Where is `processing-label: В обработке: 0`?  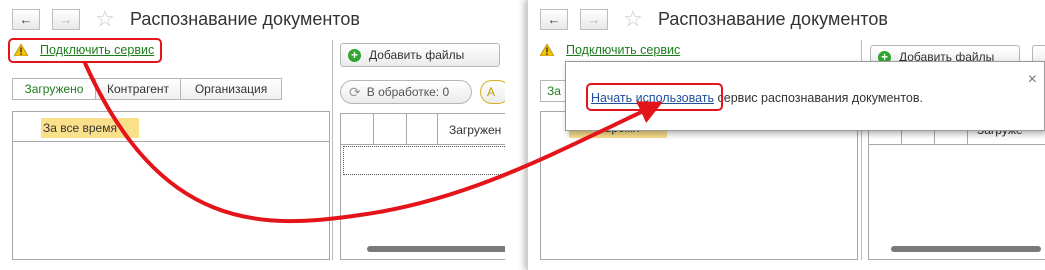 processing-label: В обработке: 0 is located at coordinates (408, 92).